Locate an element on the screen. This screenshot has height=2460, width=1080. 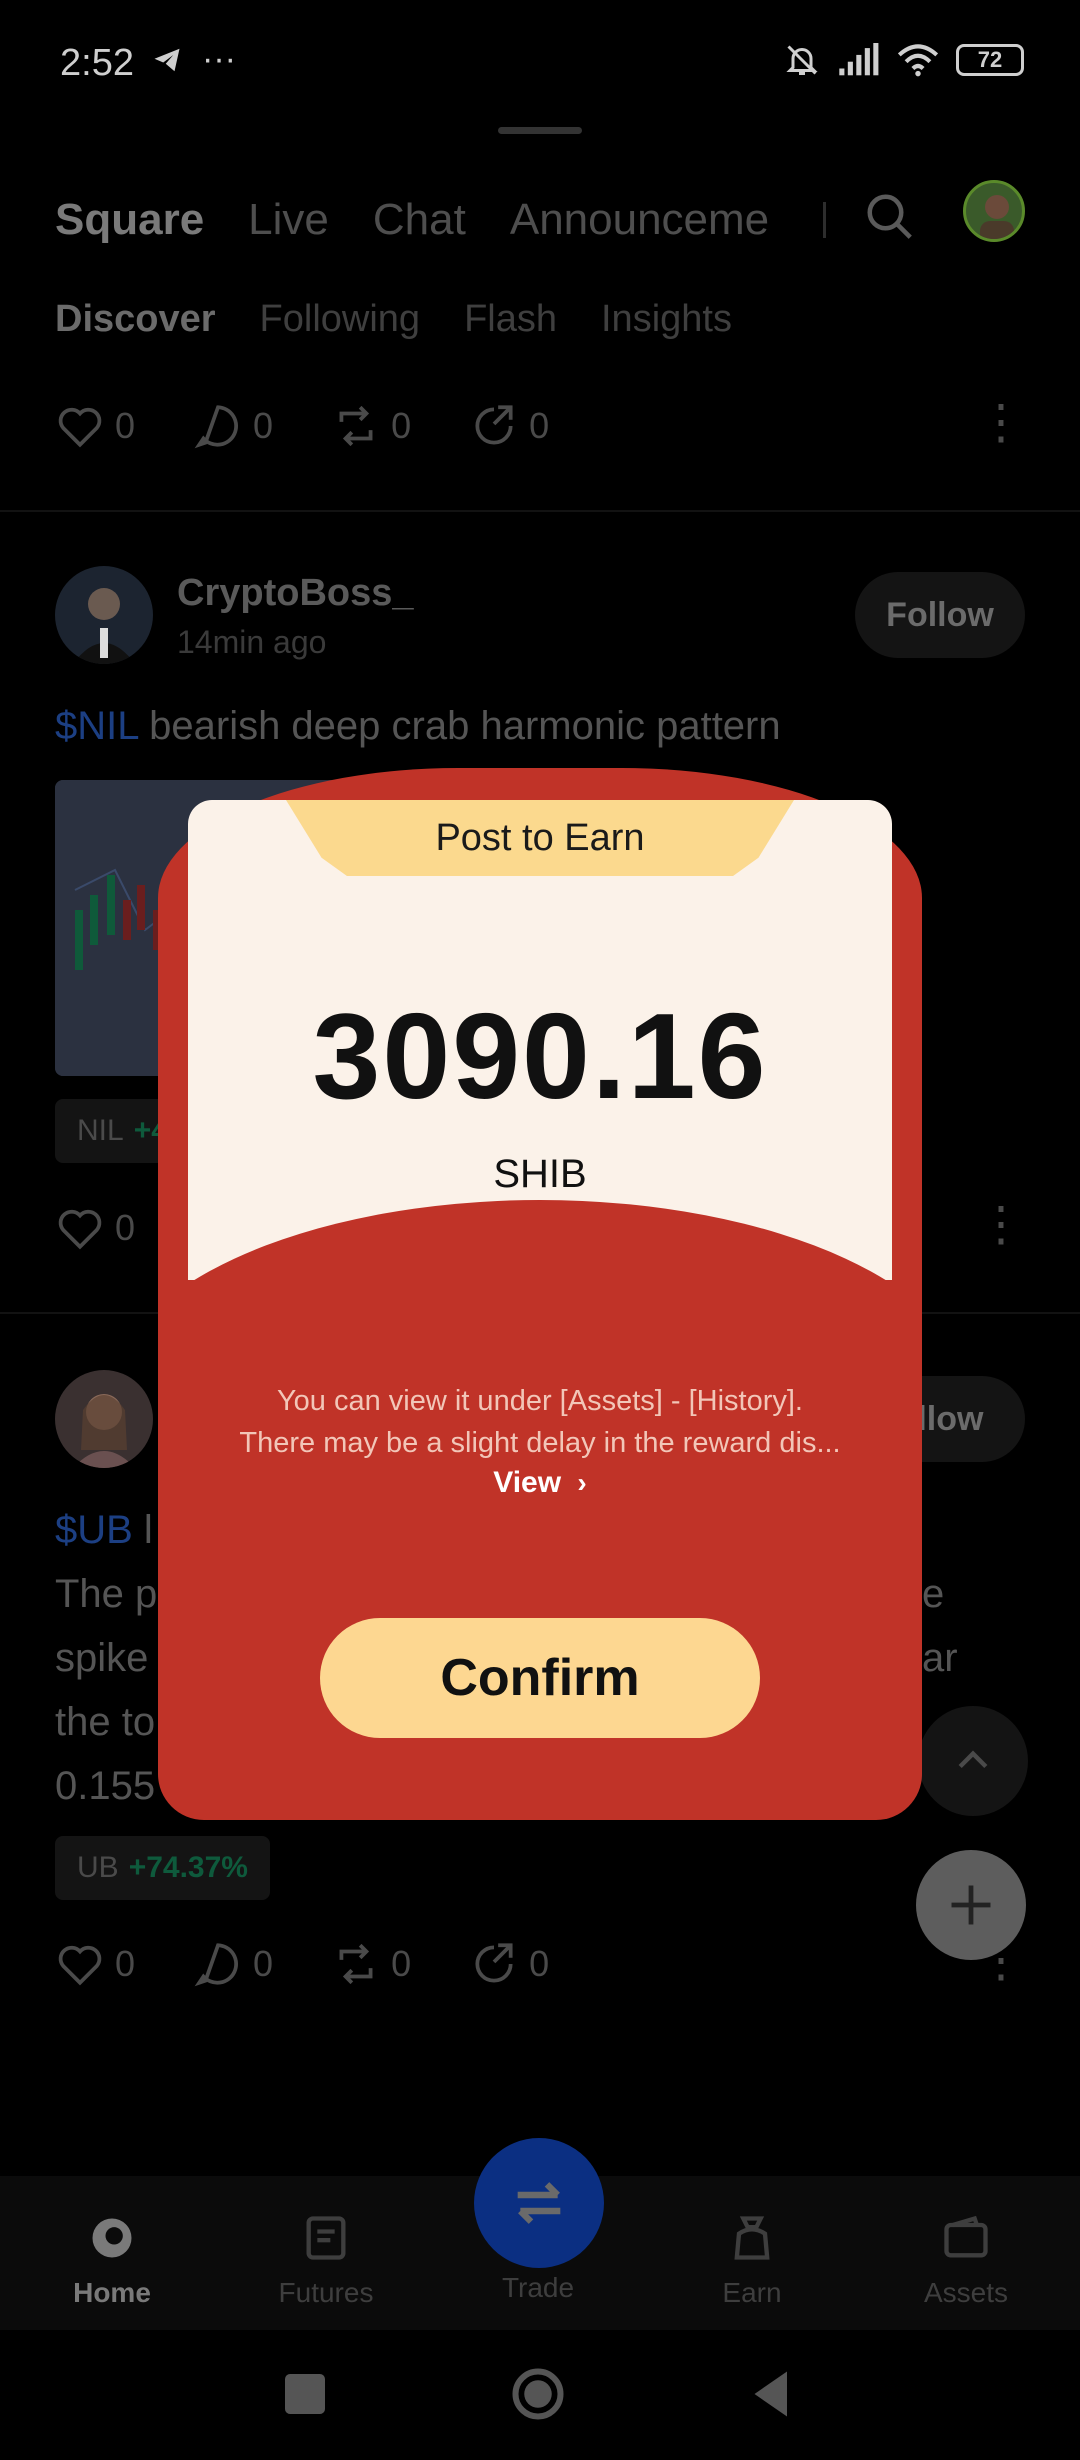
search-icon is located at coordinates (890, 217).